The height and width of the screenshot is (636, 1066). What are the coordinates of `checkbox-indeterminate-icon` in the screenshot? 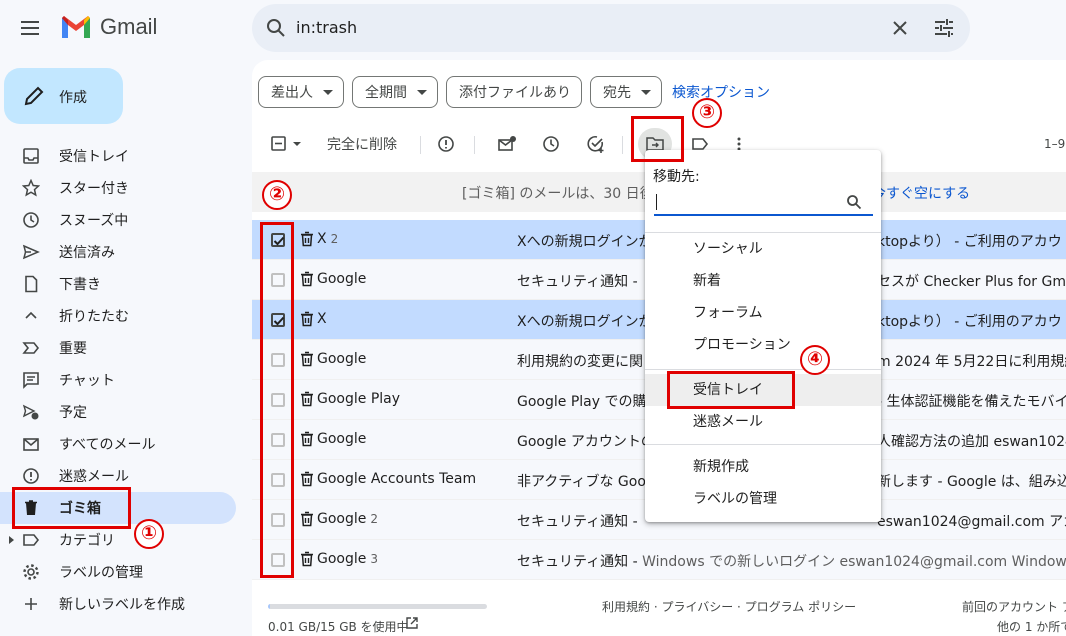 It's located at (286, 143).